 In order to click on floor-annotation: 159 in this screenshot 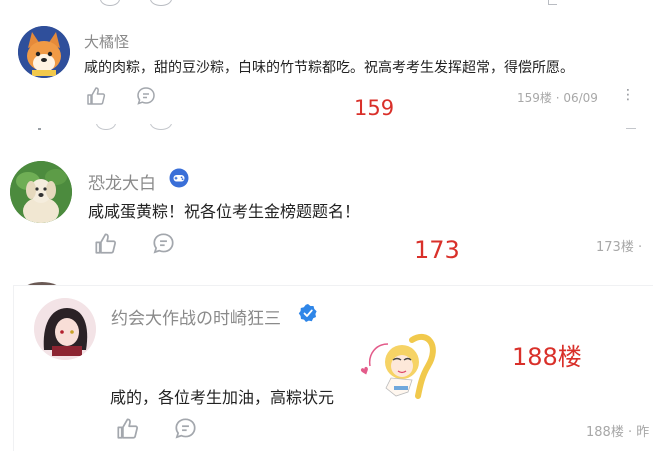, I will do `click(374, 108)`.